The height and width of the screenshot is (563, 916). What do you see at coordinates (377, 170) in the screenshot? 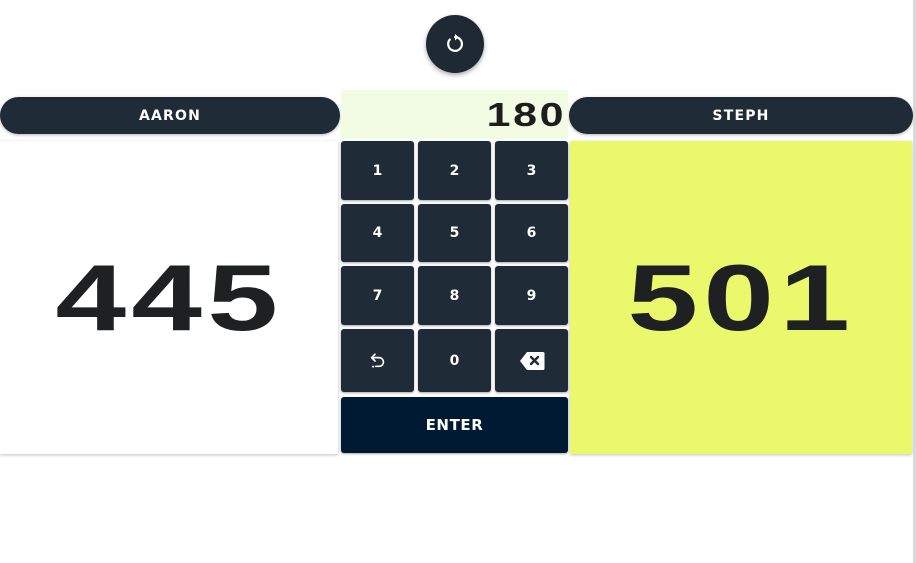
I see `key-1: 1` at bounding box center [377, 170].